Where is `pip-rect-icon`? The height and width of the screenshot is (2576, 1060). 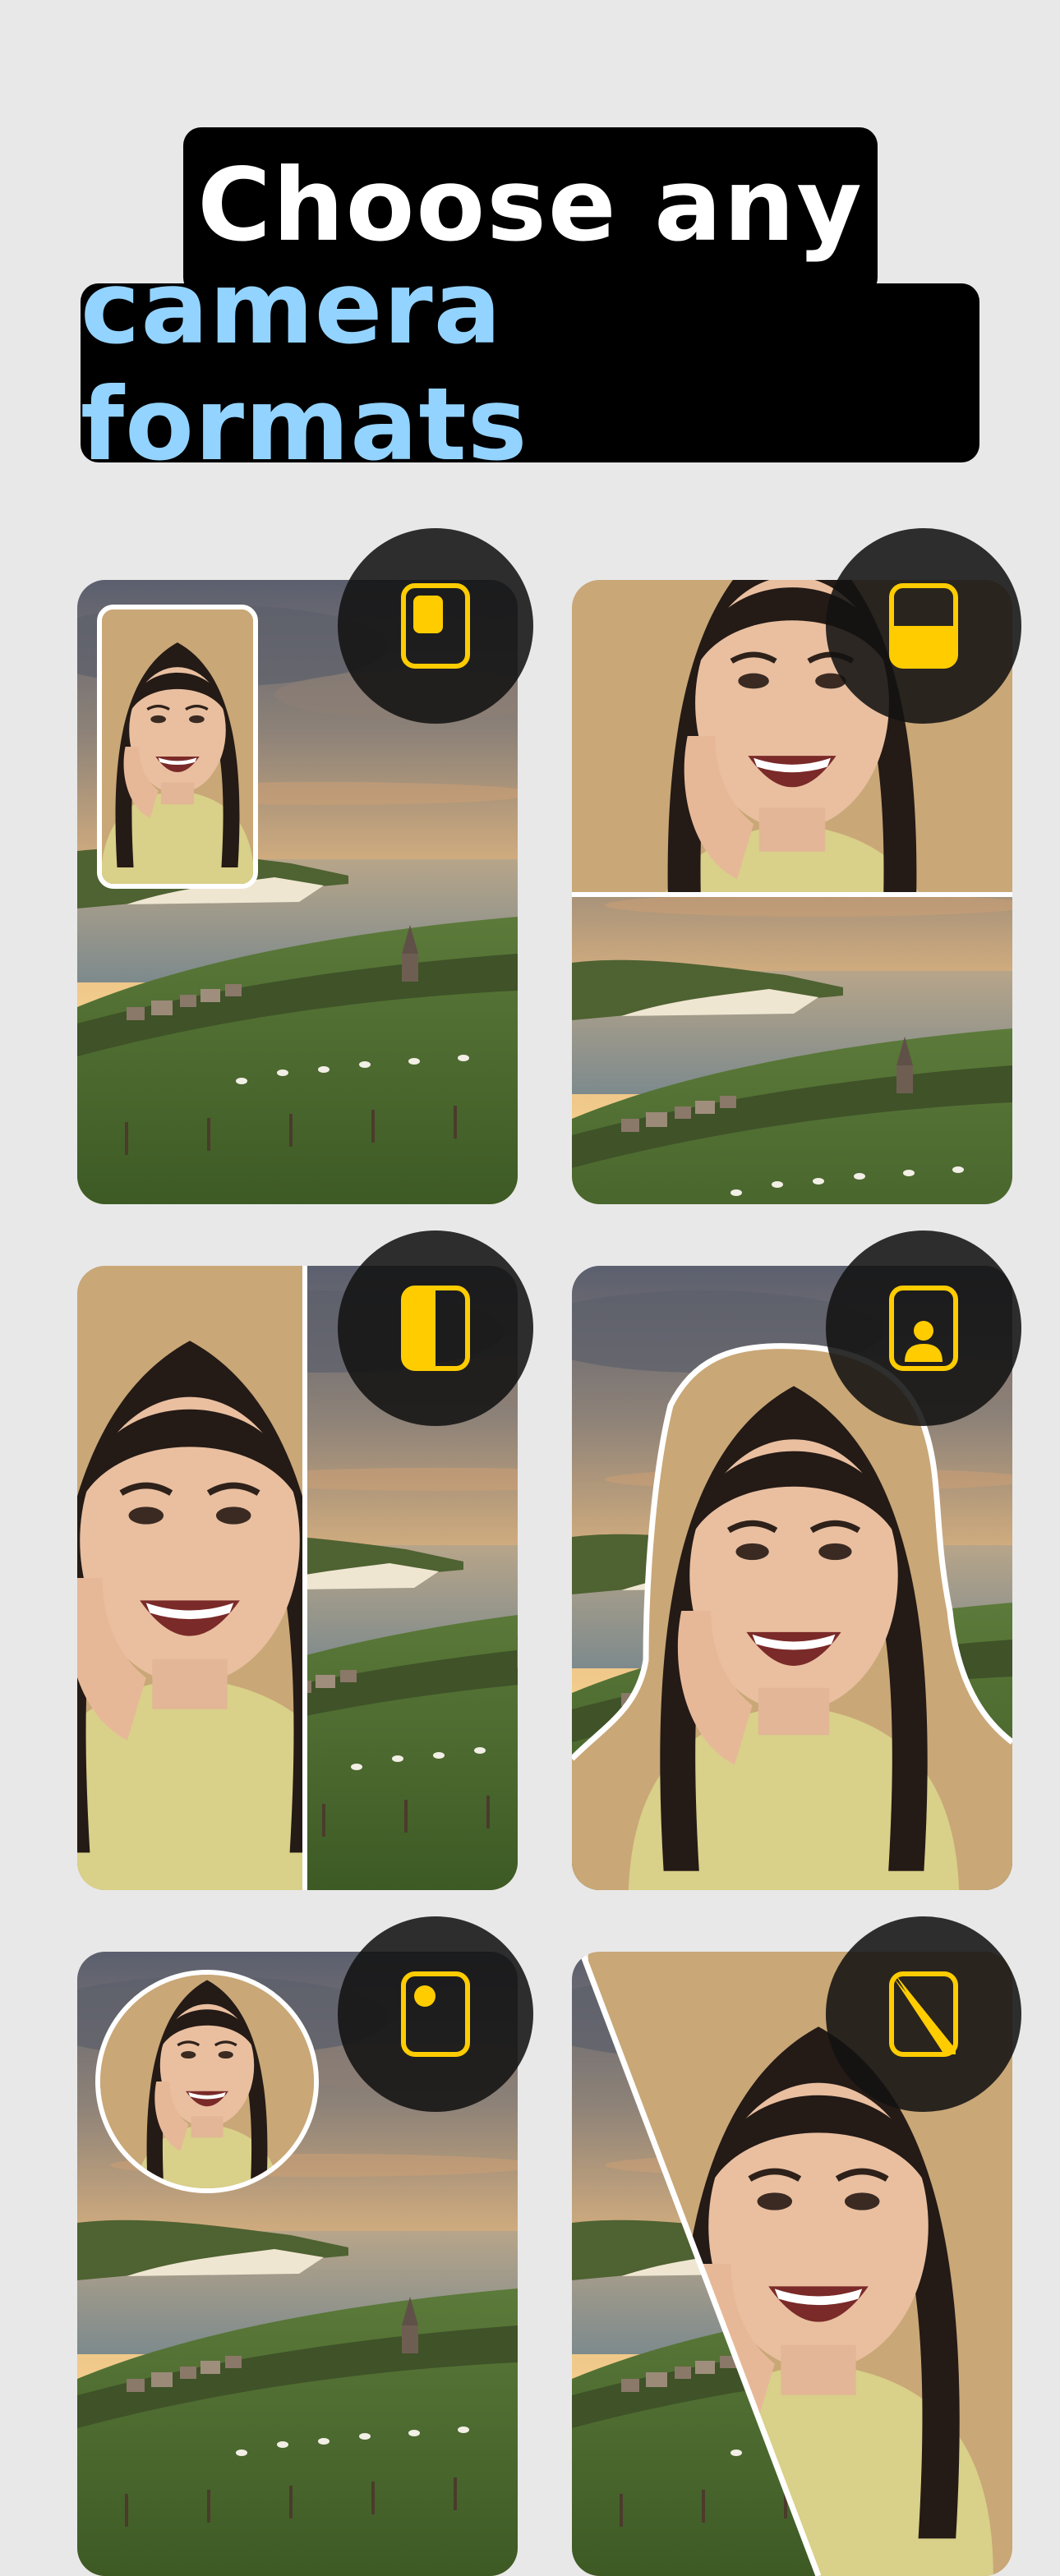
pip-rect-icon is located at coordinates (436, 626).